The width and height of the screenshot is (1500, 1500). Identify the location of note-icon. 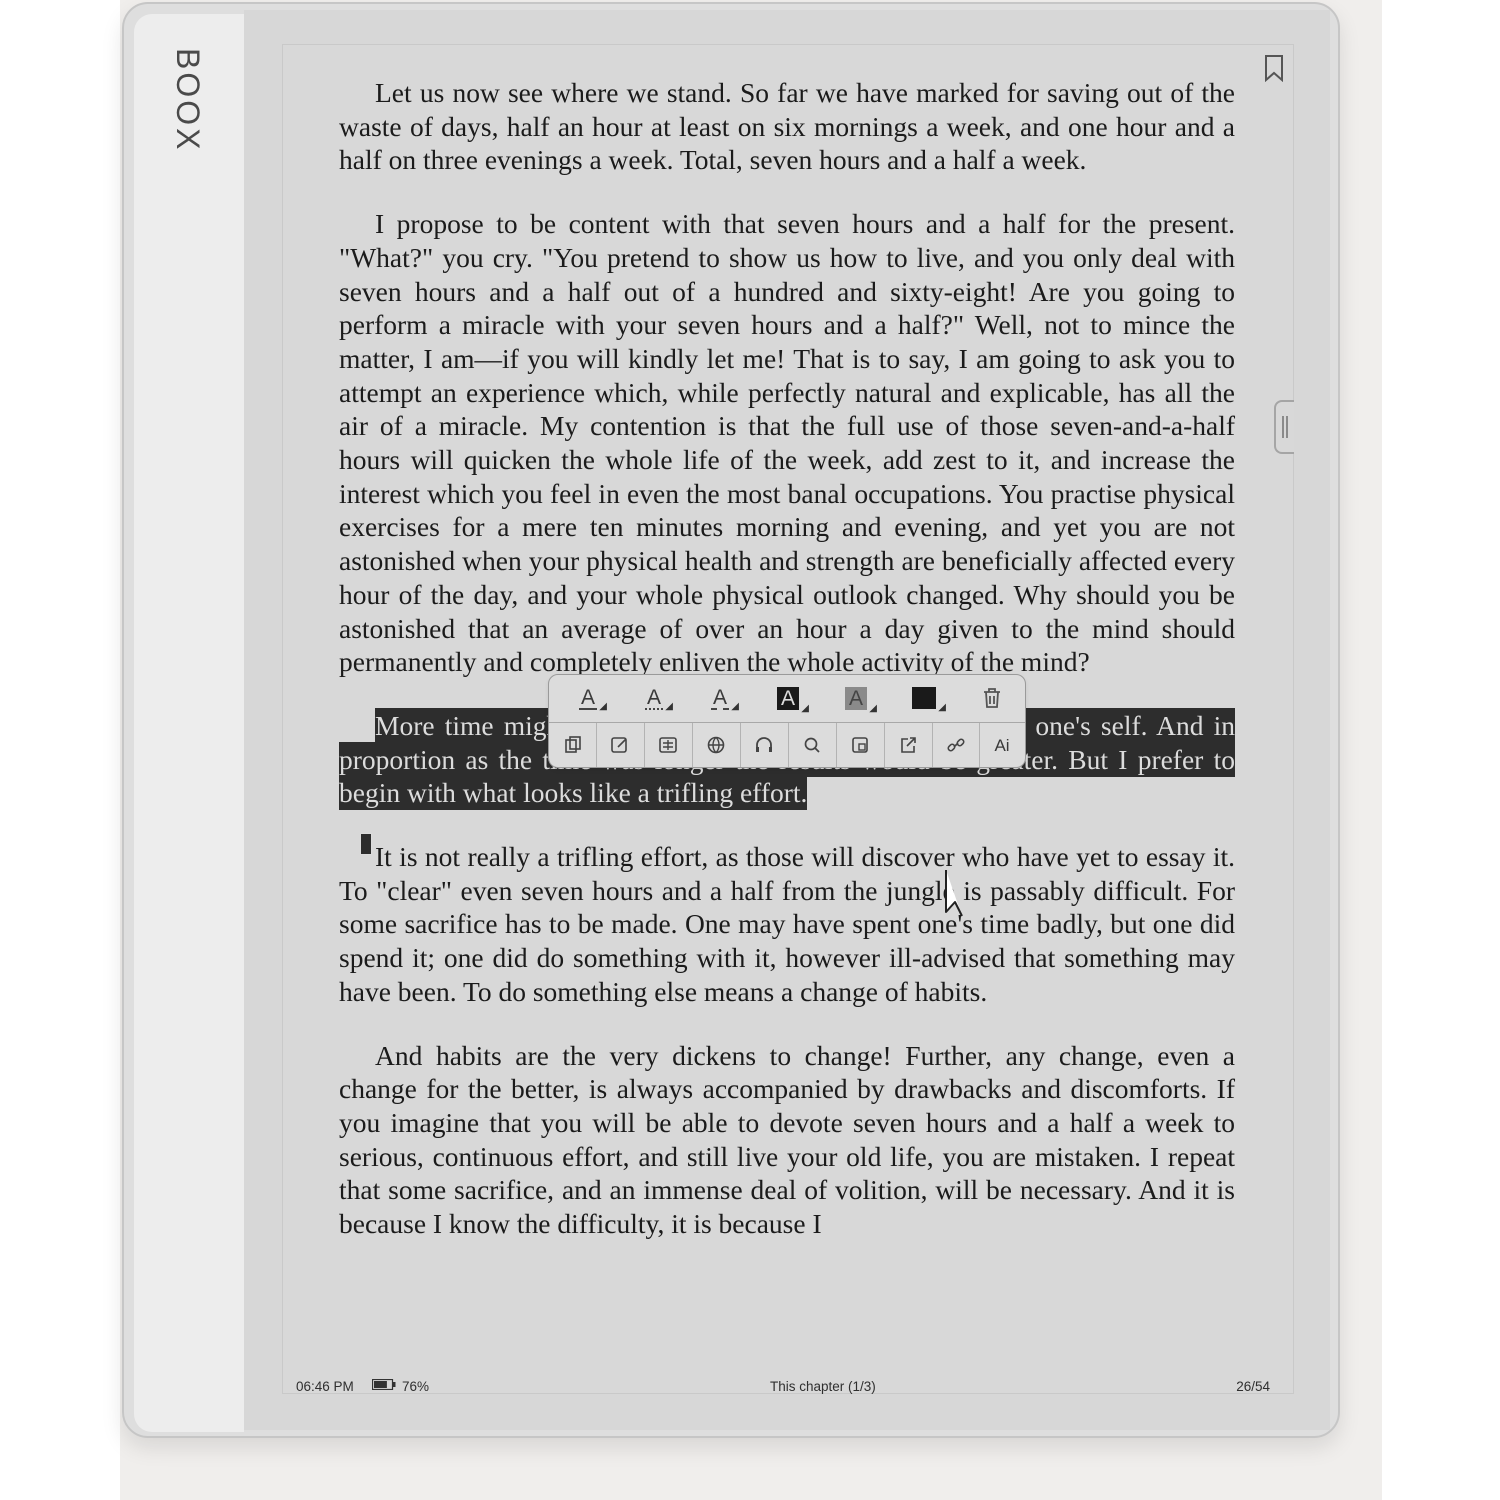
(619, 745).